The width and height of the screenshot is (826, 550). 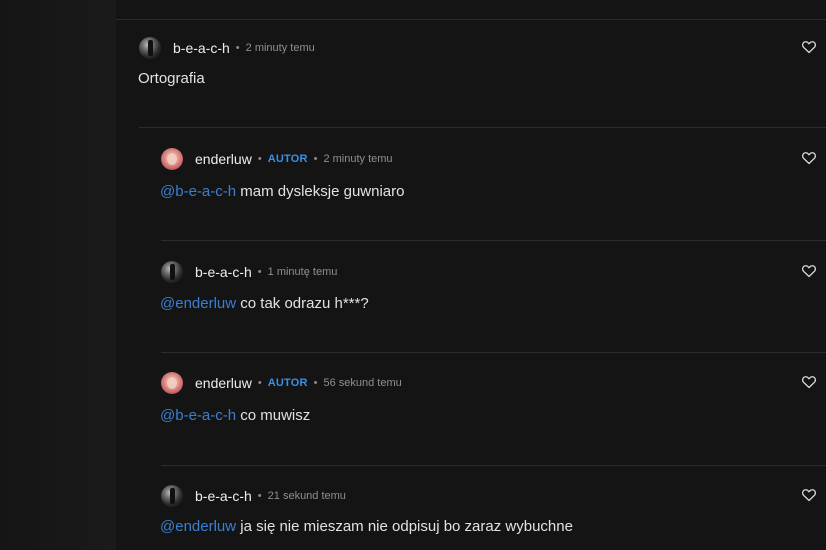 I want to click on comment-text: @enderluw co tak odrazu h***?, so click(x=264, y=303).